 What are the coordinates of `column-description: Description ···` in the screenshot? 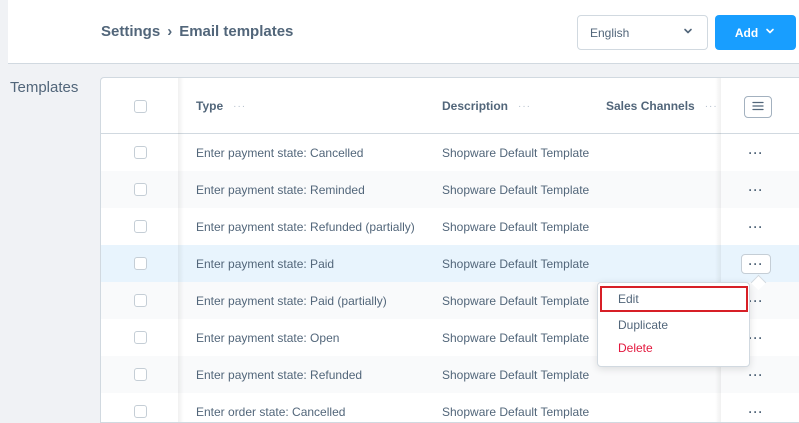 It's located at (486, 106).